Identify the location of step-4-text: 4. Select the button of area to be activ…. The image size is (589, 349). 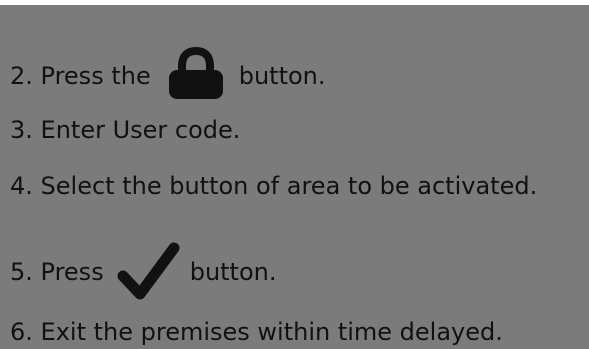
(274, 186).